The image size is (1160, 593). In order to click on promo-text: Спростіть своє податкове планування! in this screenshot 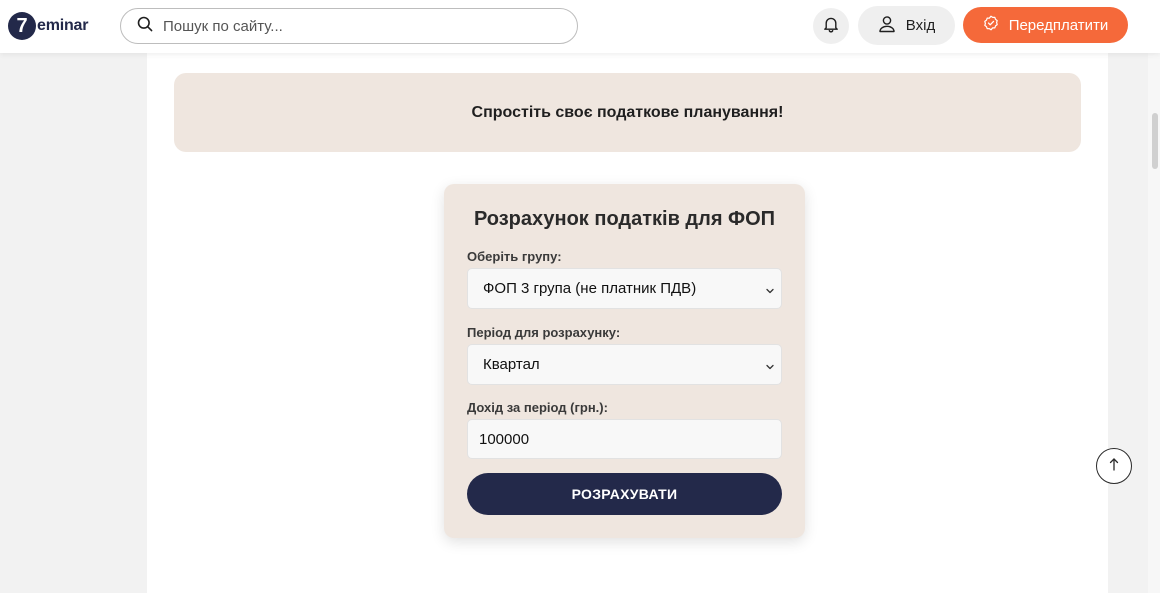, I will do `click(627, 112)`.